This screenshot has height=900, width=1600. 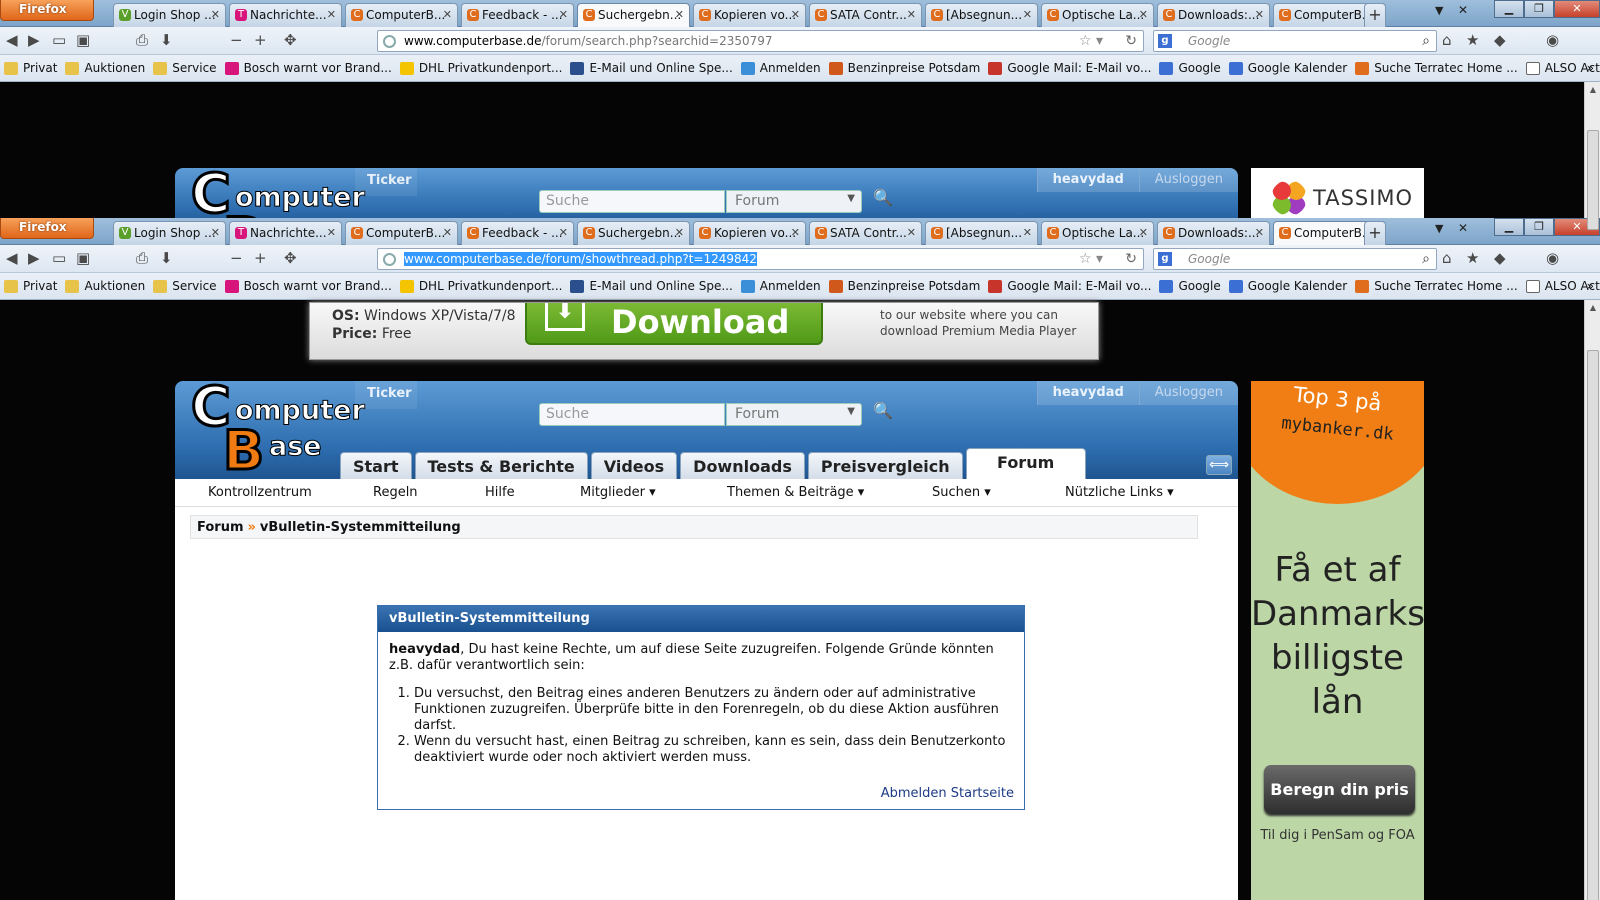 I want to click on nav-tab: Forum, so click(x=1025, y=463).